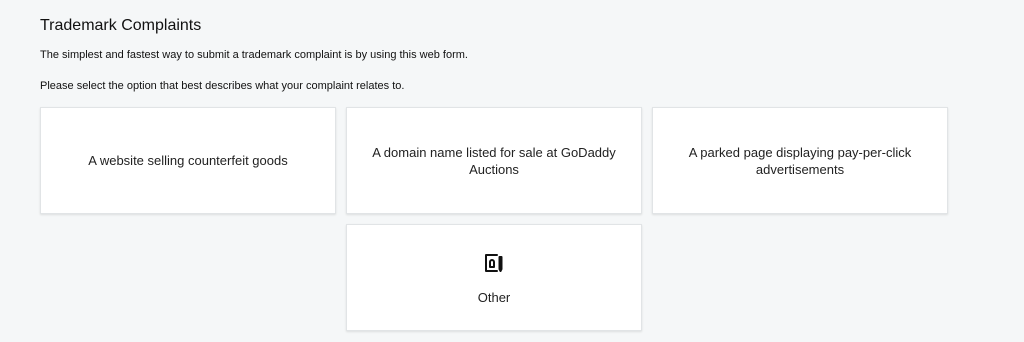  I want to click on option-card-other: Other, so click(494, 277).